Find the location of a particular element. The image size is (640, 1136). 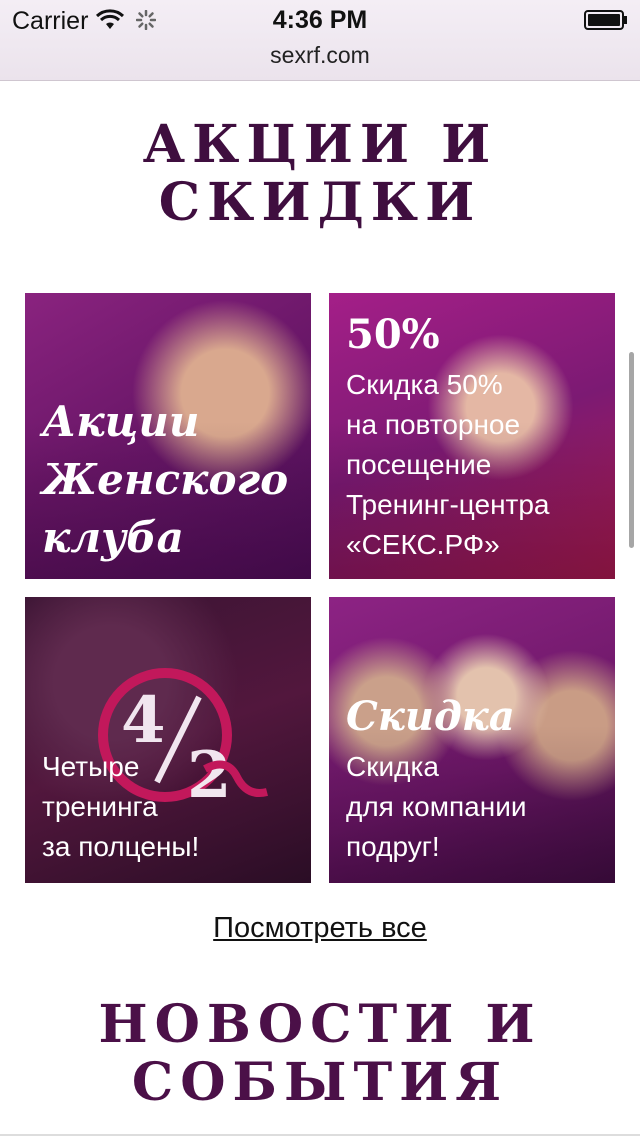

browser-bar: Carrier 4:36 PM sexrf.com is located at coordinates (320, 40).